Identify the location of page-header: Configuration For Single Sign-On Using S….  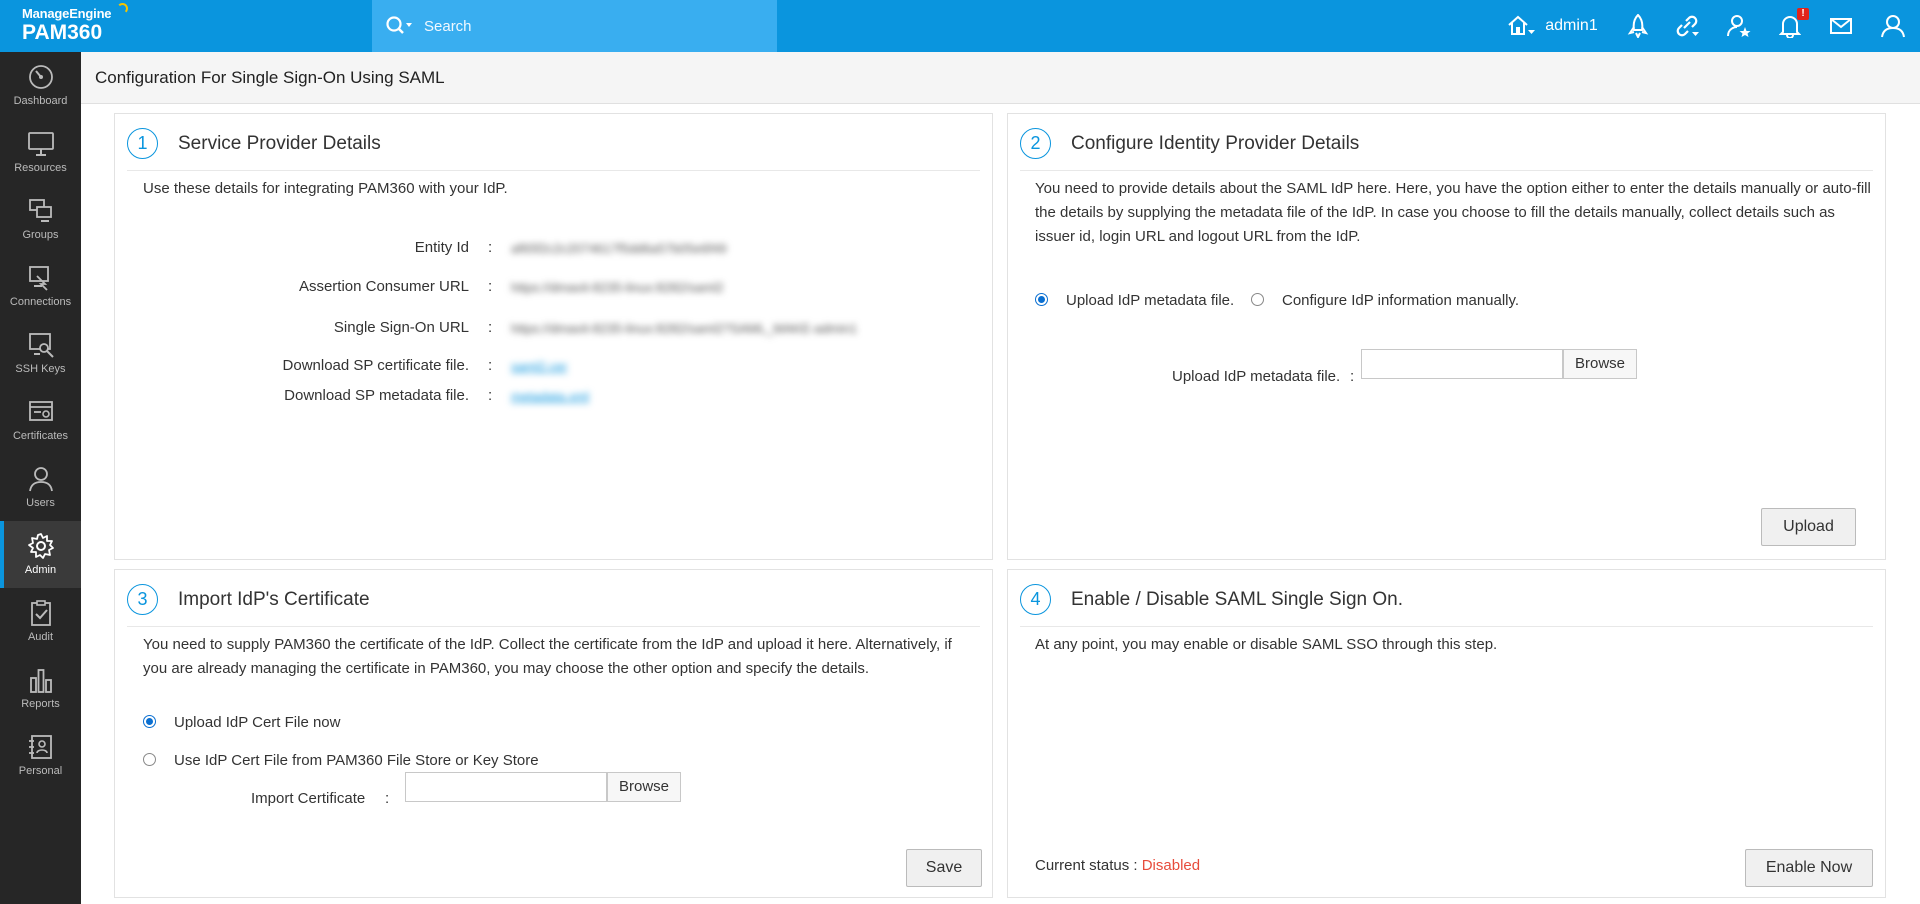
(1000, 78).